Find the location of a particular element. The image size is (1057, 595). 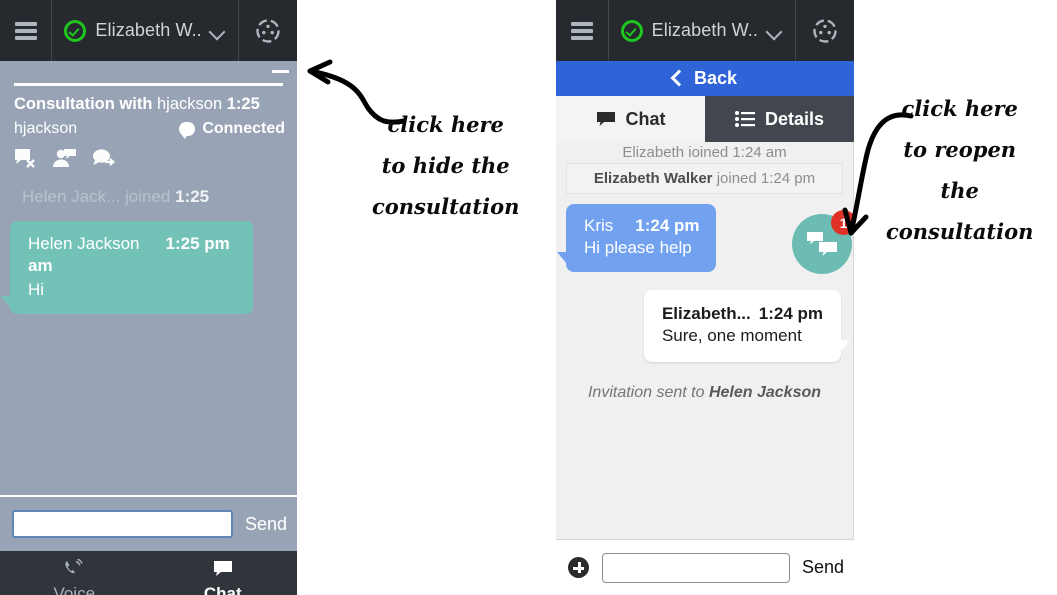

tab-chat: Chat is located at coordinates (630, 119).